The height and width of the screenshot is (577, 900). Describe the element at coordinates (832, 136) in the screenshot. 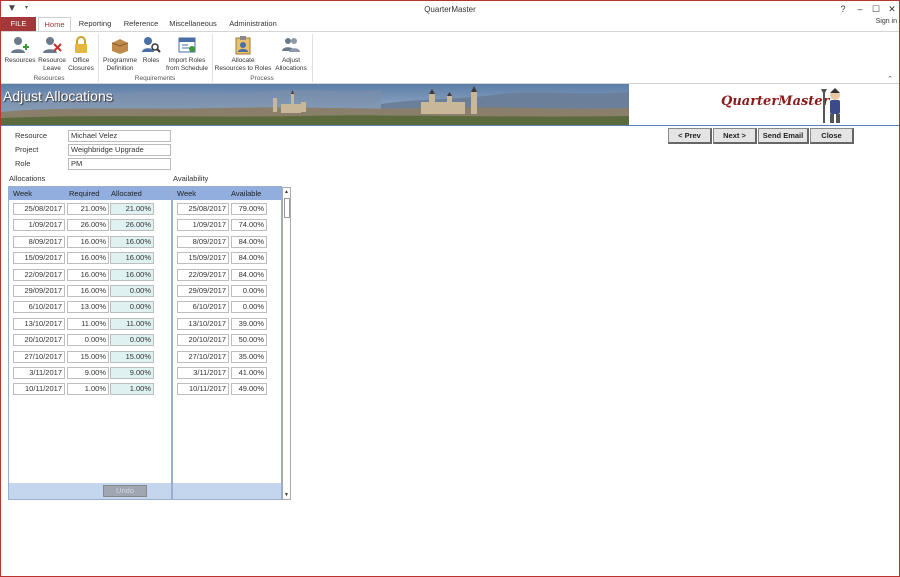

I see `close-button: Close` at that location.